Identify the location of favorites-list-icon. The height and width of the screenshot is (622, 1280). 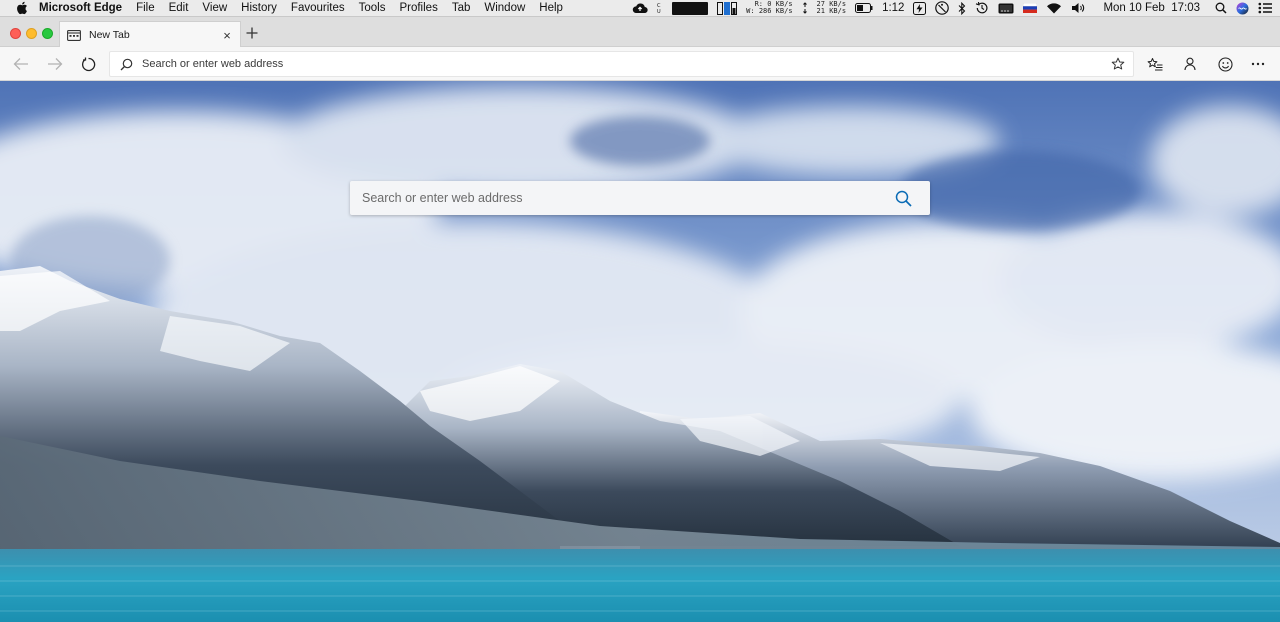
(1155, 64).